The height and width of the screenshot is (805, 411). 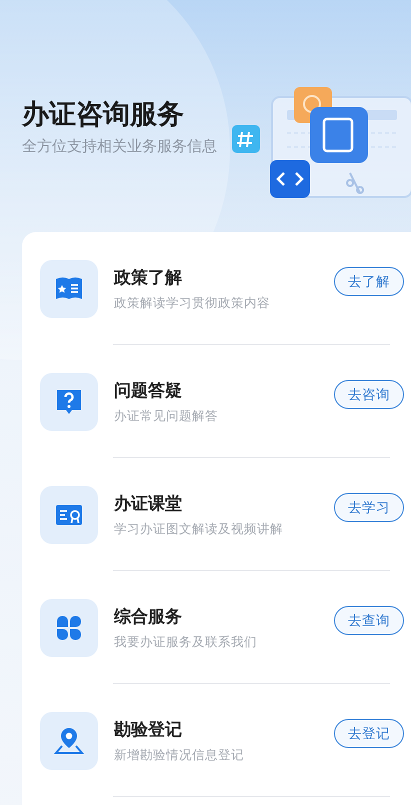 I want to click on service-description: 办证常见问题解答, so click(x=166, y=416).